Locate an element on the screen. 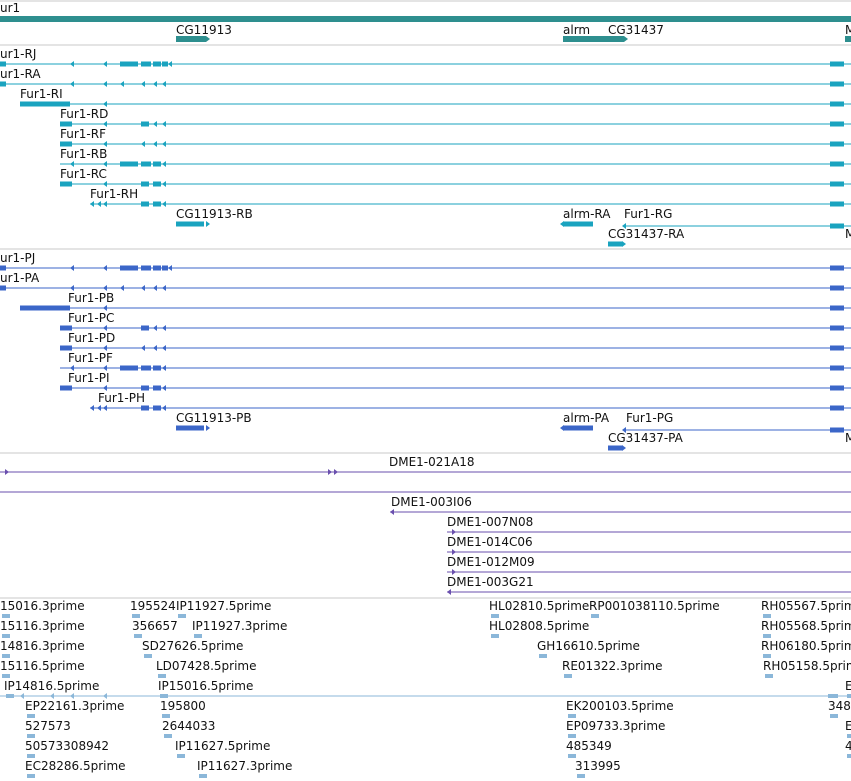  est-label: HL02808.5prime is located at coordinates (539, 626).